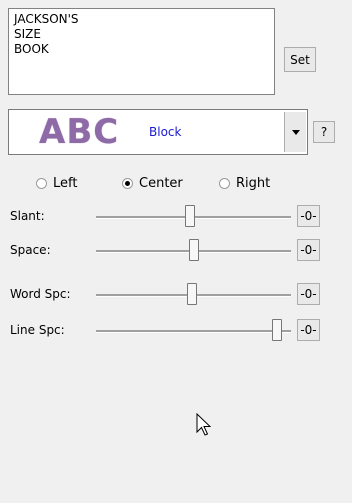 Image resolution: width=352 pixels, height=503 pixels. What do you see at coordinates (308, 330) in the screenshot?
I see `line-spacing-value-button: -0-` at bounding box center [308, 330].